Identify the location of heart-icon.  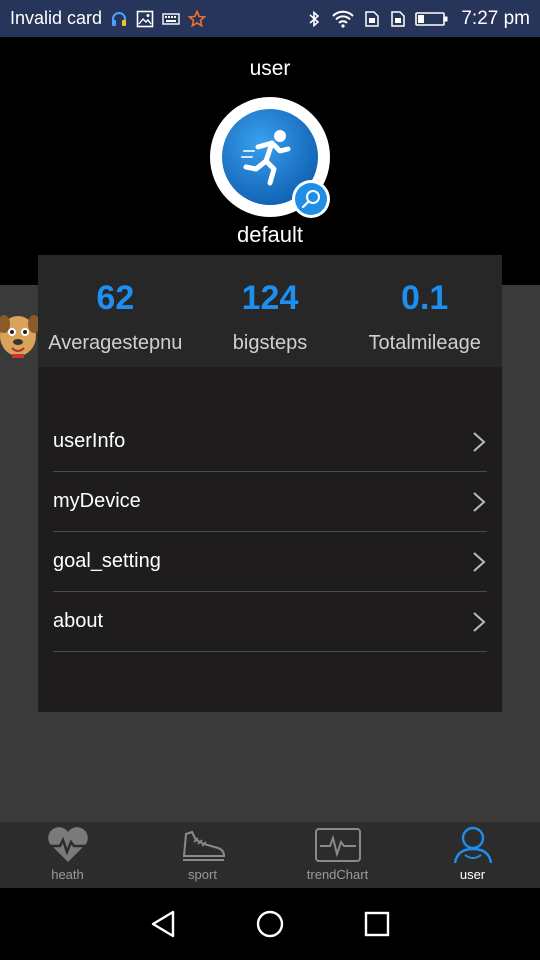
(68, 845).